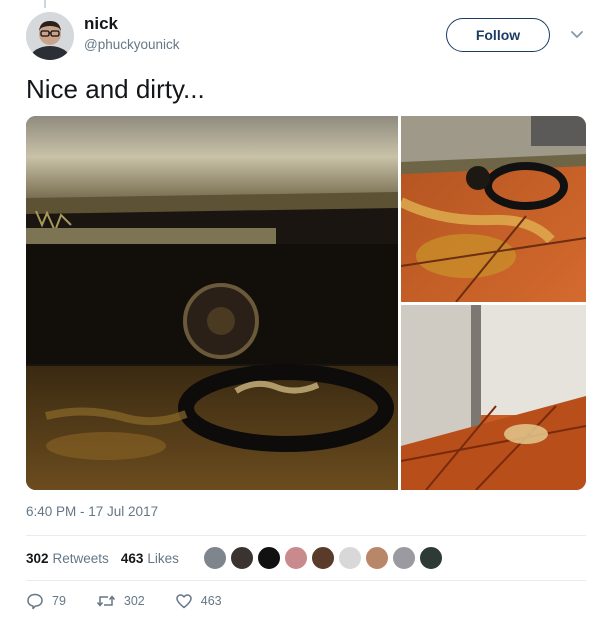  I want to click on engagement-stats: 302 Retweets 463 Likes, so click(108, 558).